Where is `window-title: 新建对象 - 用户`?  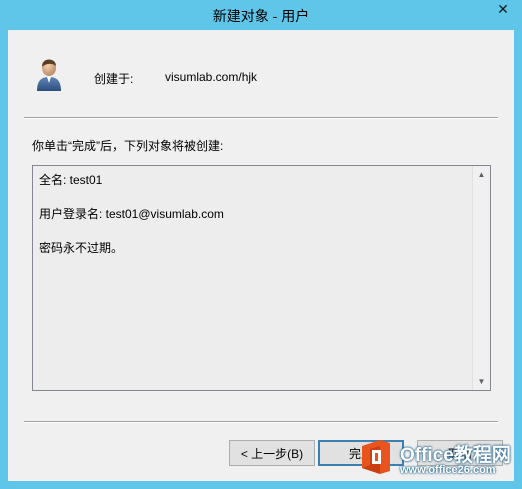 window-title: 新建对象 - 用户 is located at coordinates (261, 16).